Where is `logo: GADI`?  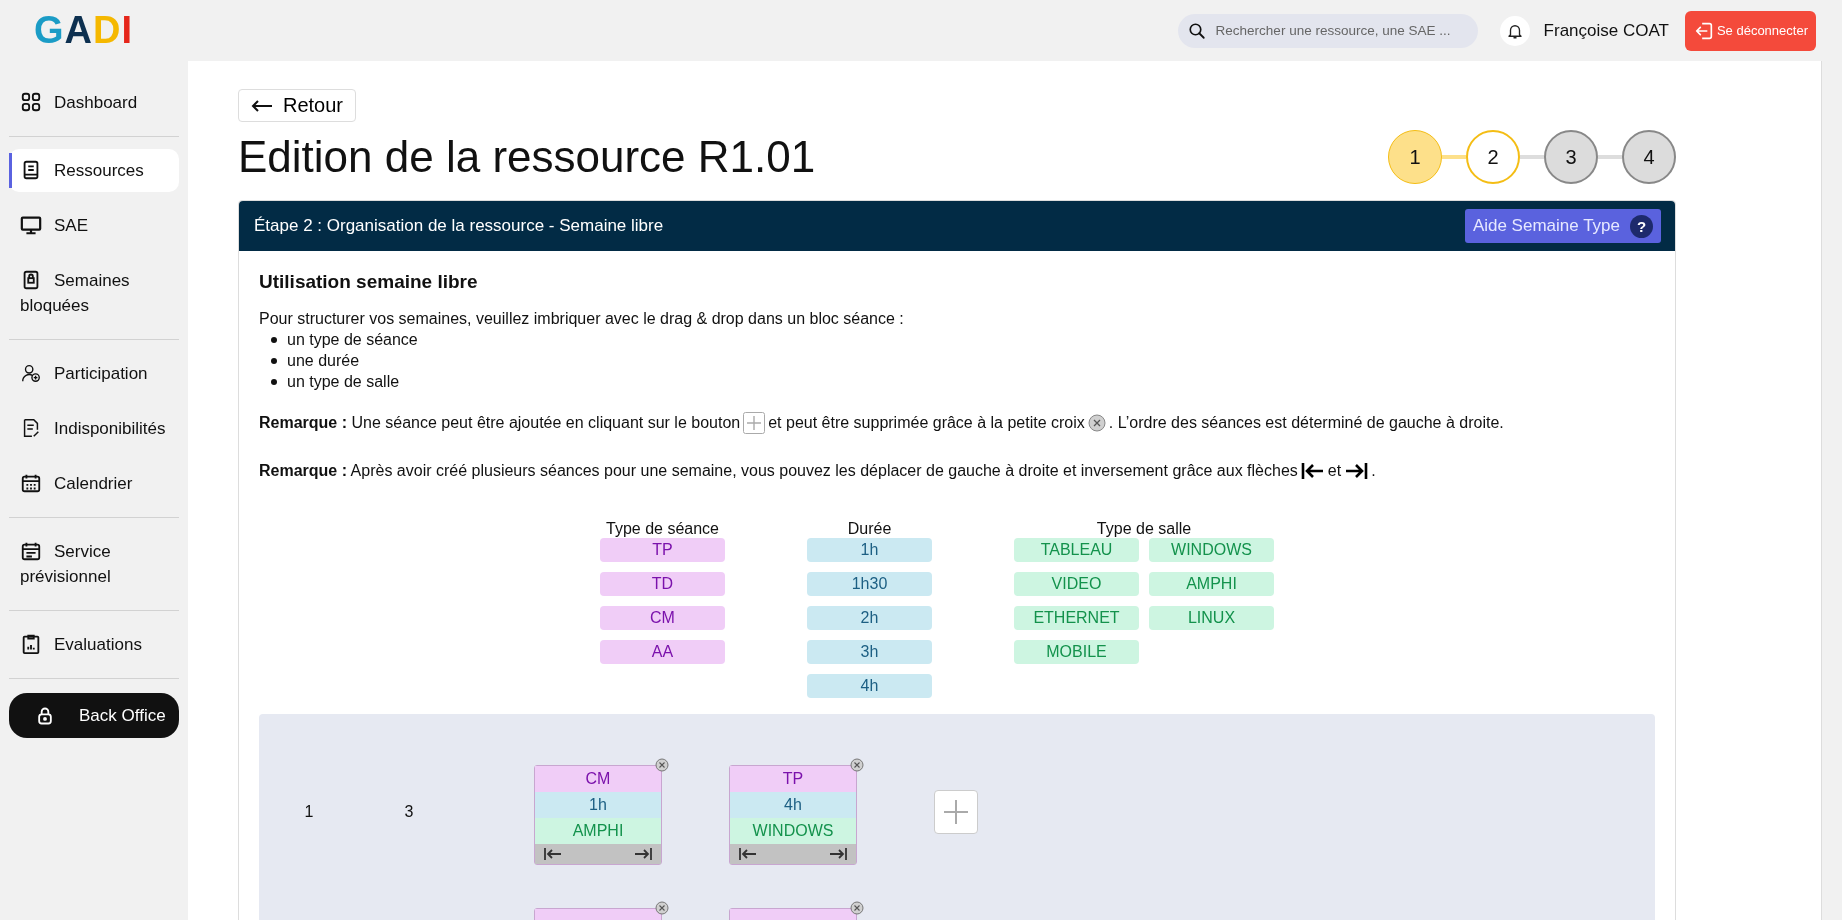
logo: GADI is located at coordinates (84, 30).